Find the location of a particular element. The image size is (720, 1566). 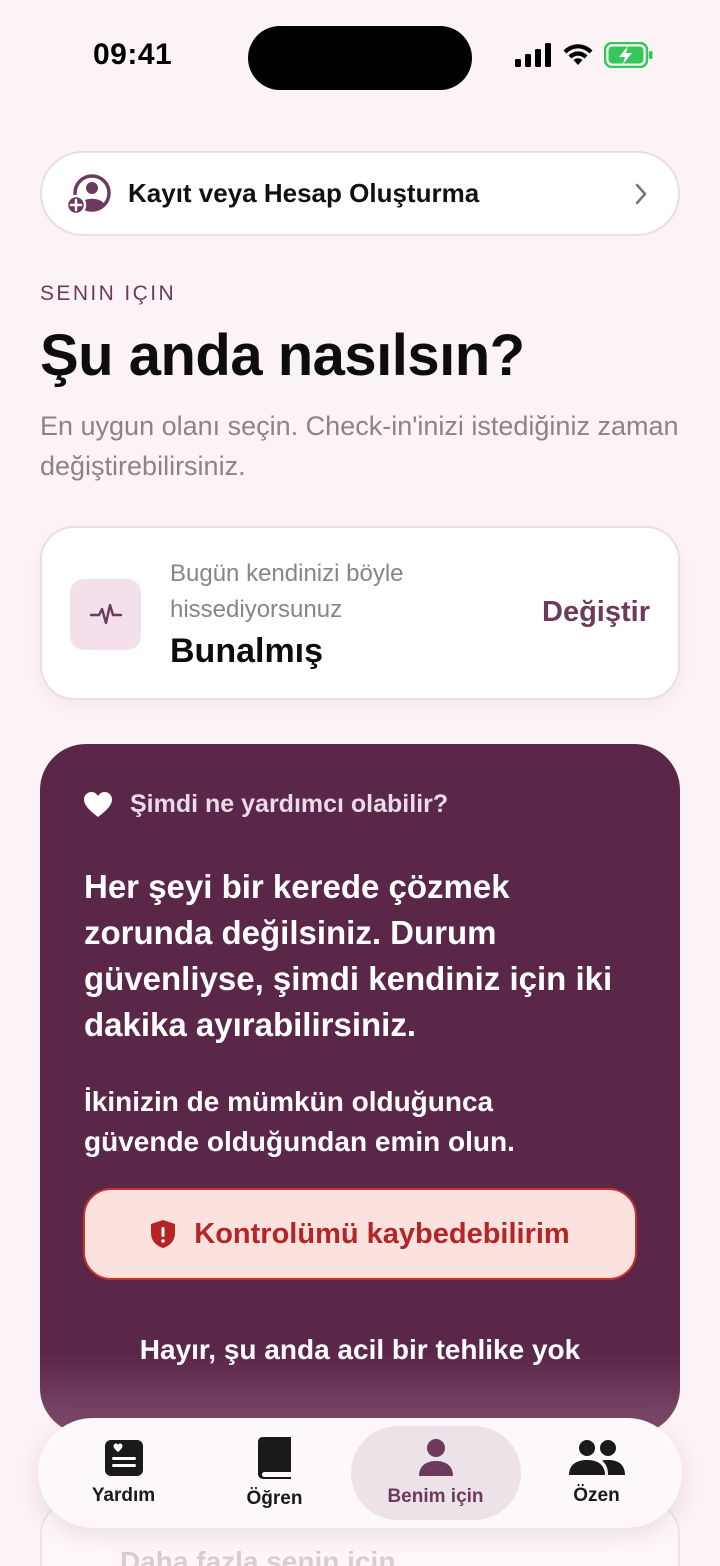

chevron-right-icon is located at coordinates (641, 193).